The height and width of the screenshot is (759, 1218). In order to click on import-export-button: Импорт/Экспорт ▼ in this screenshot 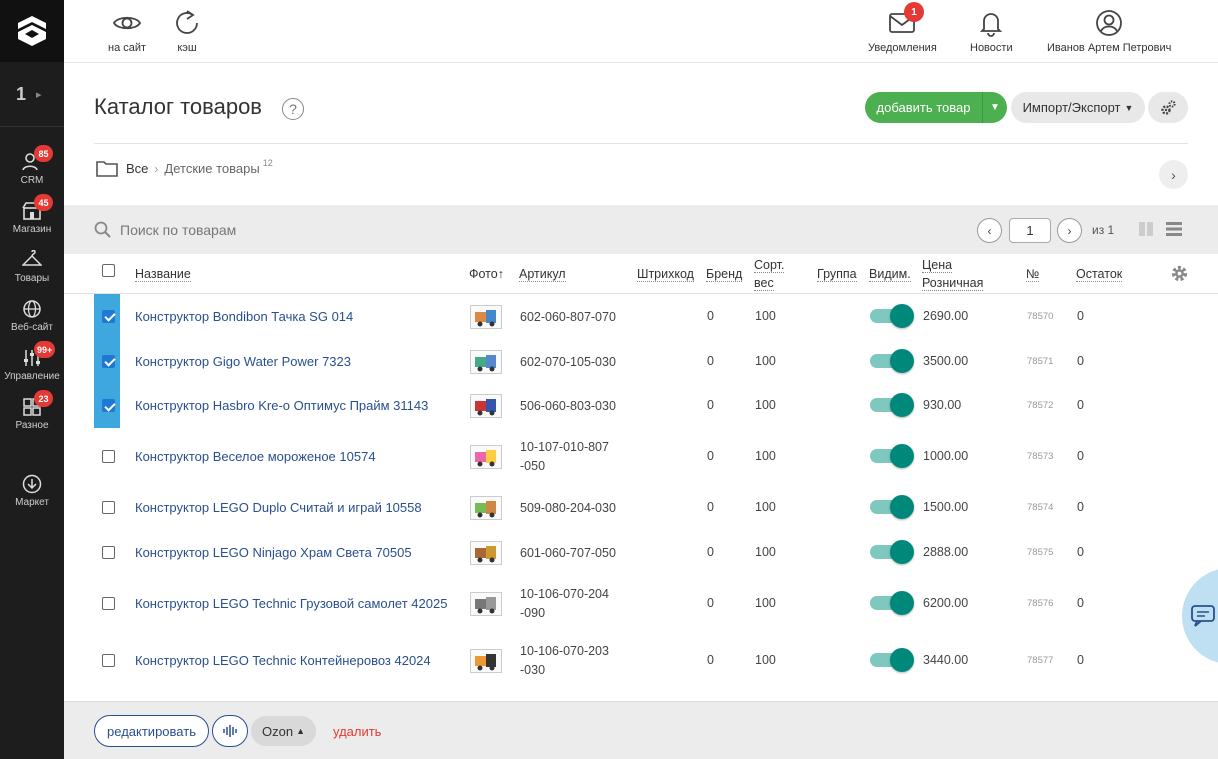, I will do `click(1078, 107)`.